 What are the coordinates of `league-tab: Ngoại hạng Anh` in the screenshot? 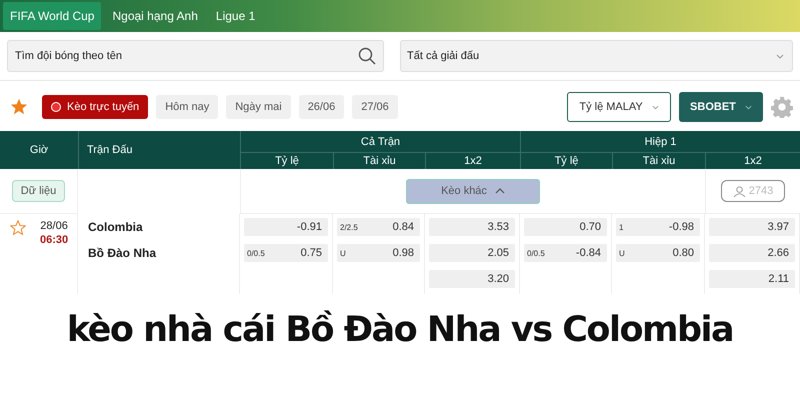 It's located at (155, 16).